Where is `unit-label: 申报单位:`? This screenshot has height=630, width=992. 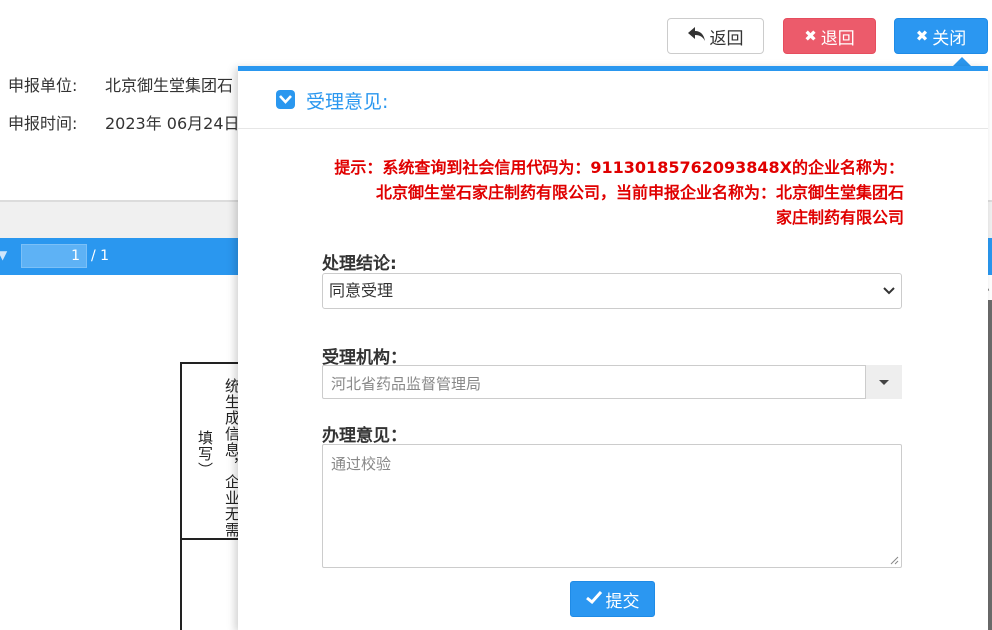
unit-label: 申报单位: is located at coordinates (43, 85).